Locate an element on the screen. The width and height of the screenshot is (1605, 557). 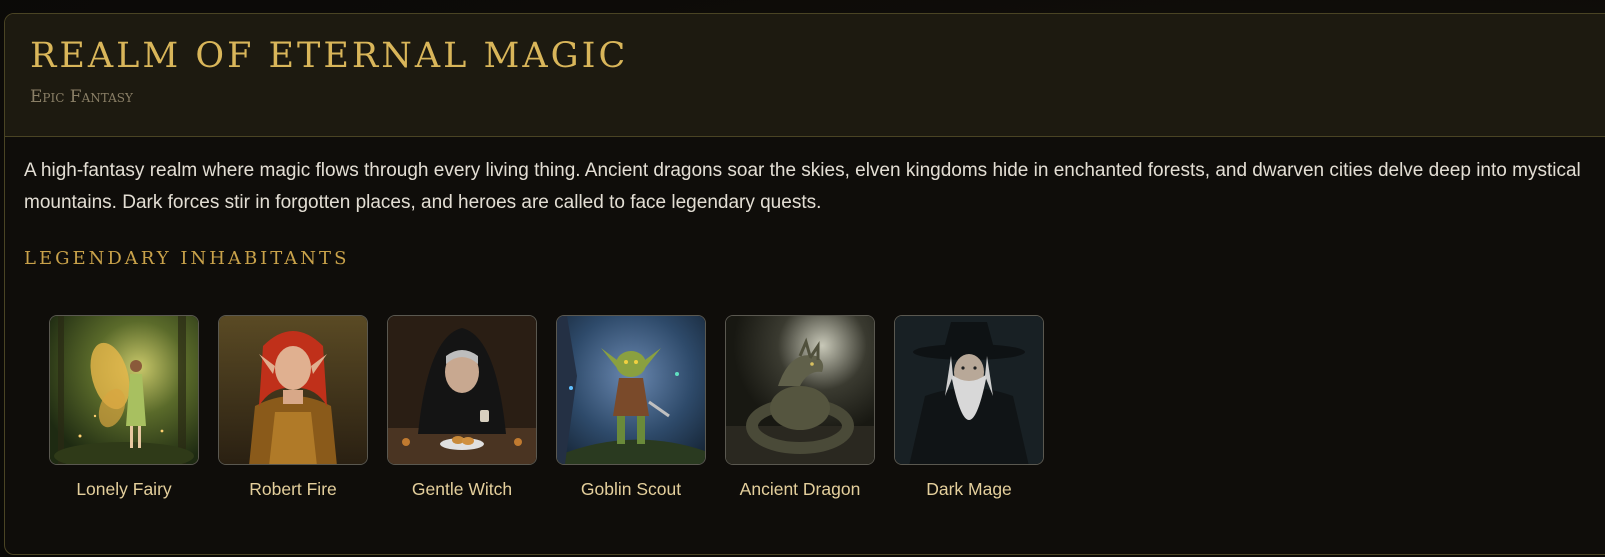
elf-portrait is located at coordinates (293, 390).